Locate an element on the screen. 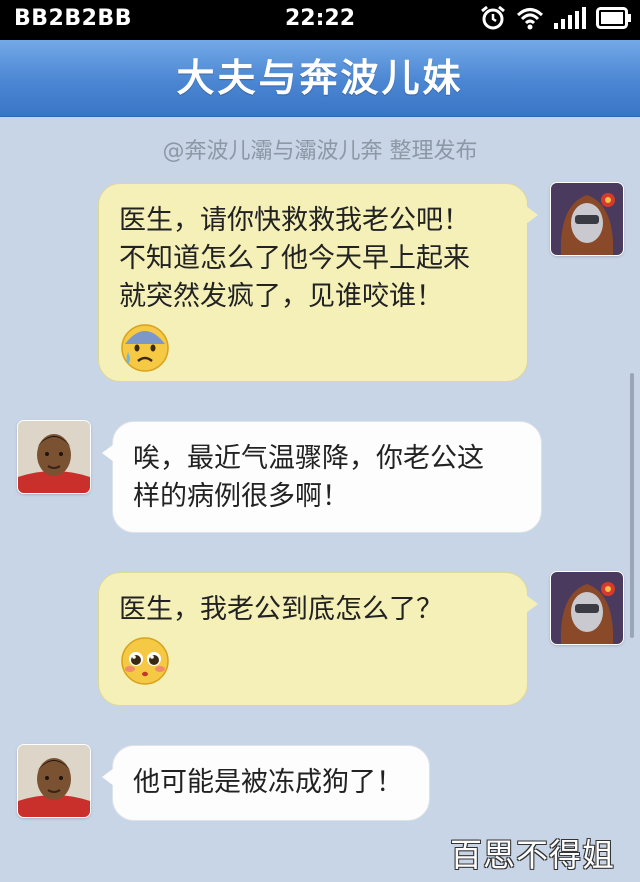 The width and height of the screenshot is (640, 882). message-4-line-1: 他可能是被冻成狗了！ is located at coordinates (268, 782).